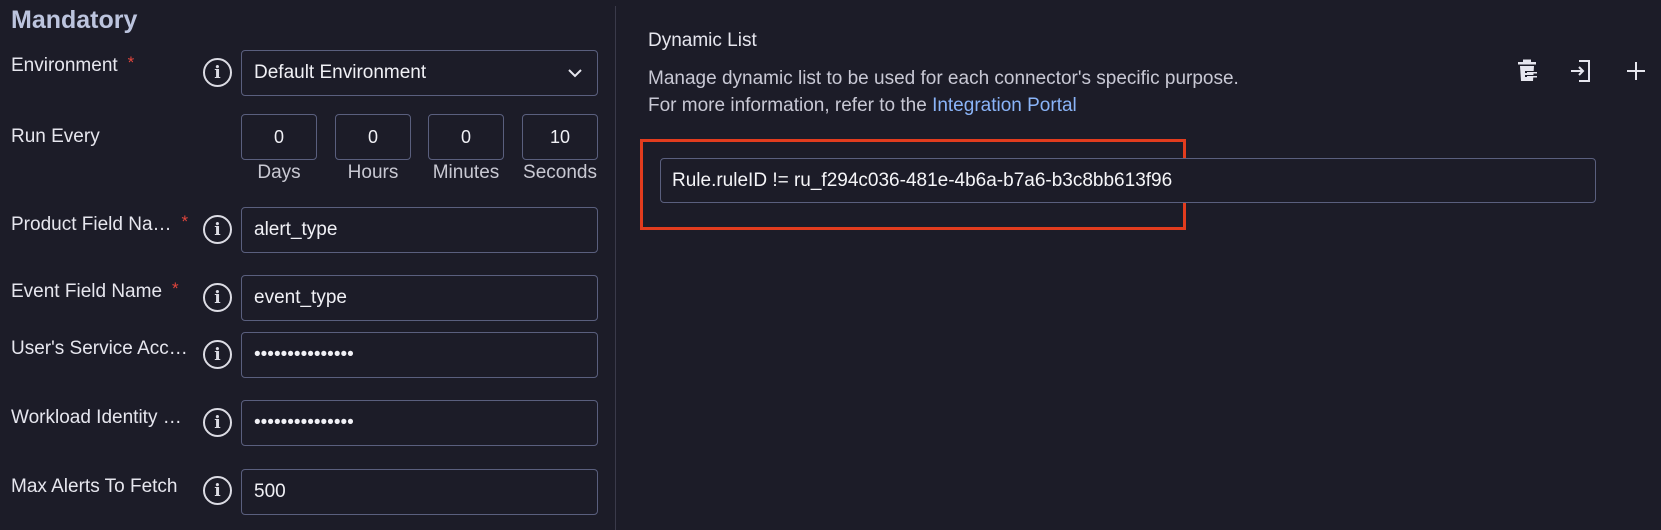 The width and height of the screenshot is (1661, 530). I want to click on import-icon, so click(1581, 71).